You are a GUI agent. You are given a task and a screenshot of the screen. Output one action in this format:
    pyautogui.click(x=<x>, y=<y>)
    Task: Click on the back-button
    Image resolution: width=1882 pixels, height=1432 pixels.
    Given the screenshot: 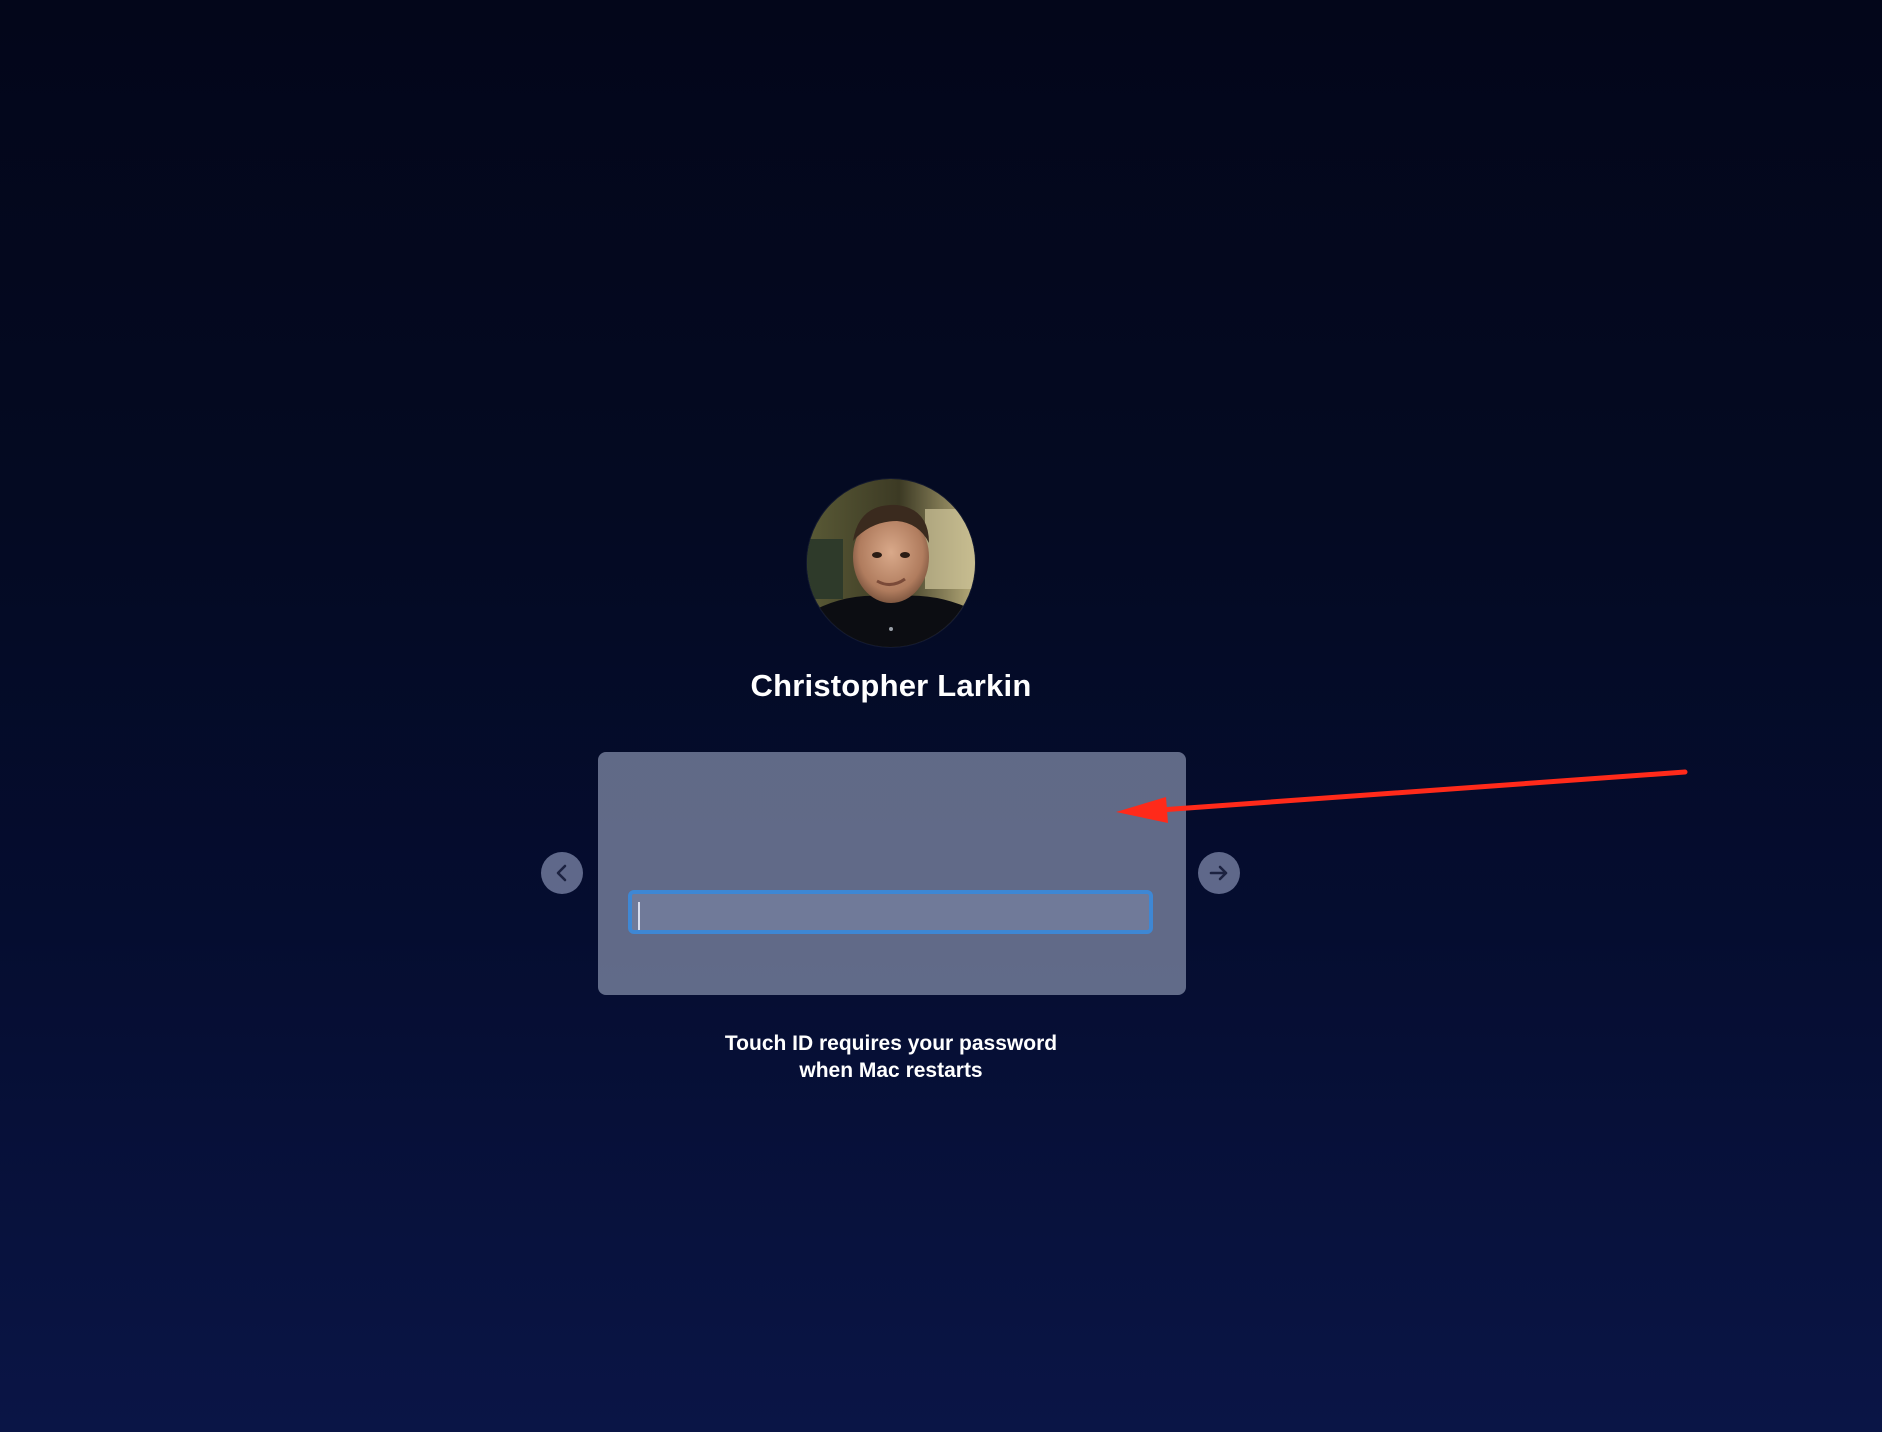 What is the action you would take?
    pyautogui.click(x=562, y=873)
    